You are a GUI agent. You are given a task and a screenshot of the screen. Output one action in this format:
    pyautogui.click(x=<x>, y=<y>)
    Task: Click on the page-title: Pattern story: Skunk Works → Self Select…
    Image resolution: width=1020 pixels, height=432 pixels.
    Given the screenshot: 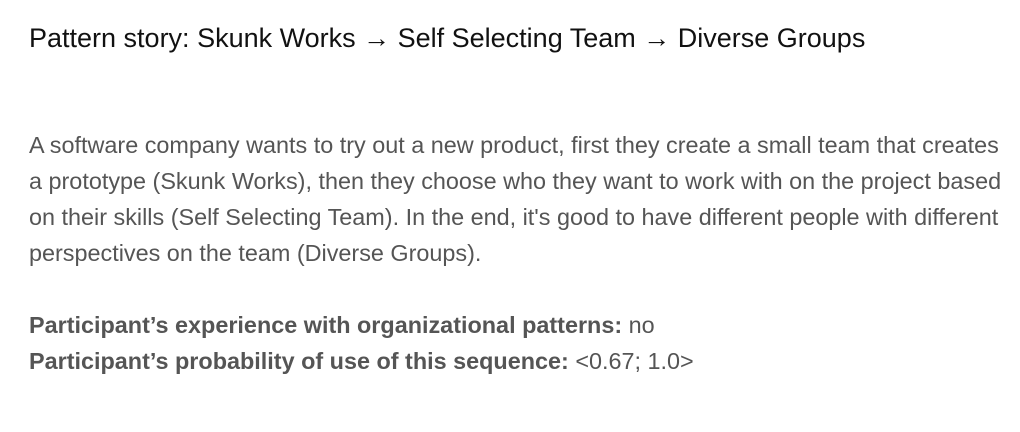 What is the action you would take?
    pyautogui.click(x=447, y=38)
    